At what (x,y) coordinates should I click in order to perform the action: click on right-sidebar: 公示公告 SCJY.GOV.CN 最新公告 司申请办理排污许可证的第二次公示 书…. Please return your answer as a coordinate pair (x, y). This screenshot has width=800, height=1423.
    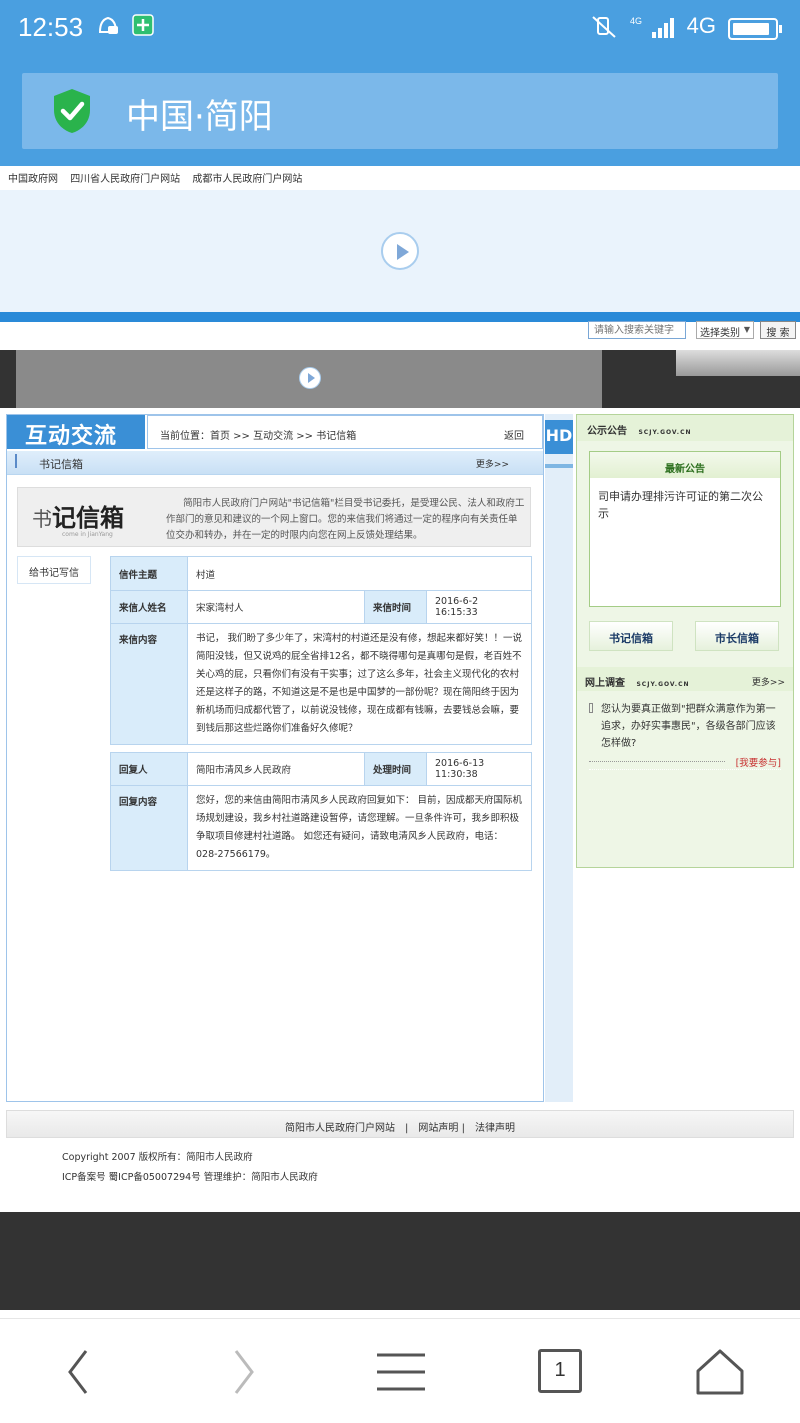
    Looking at the image, I should click on (685, 641).